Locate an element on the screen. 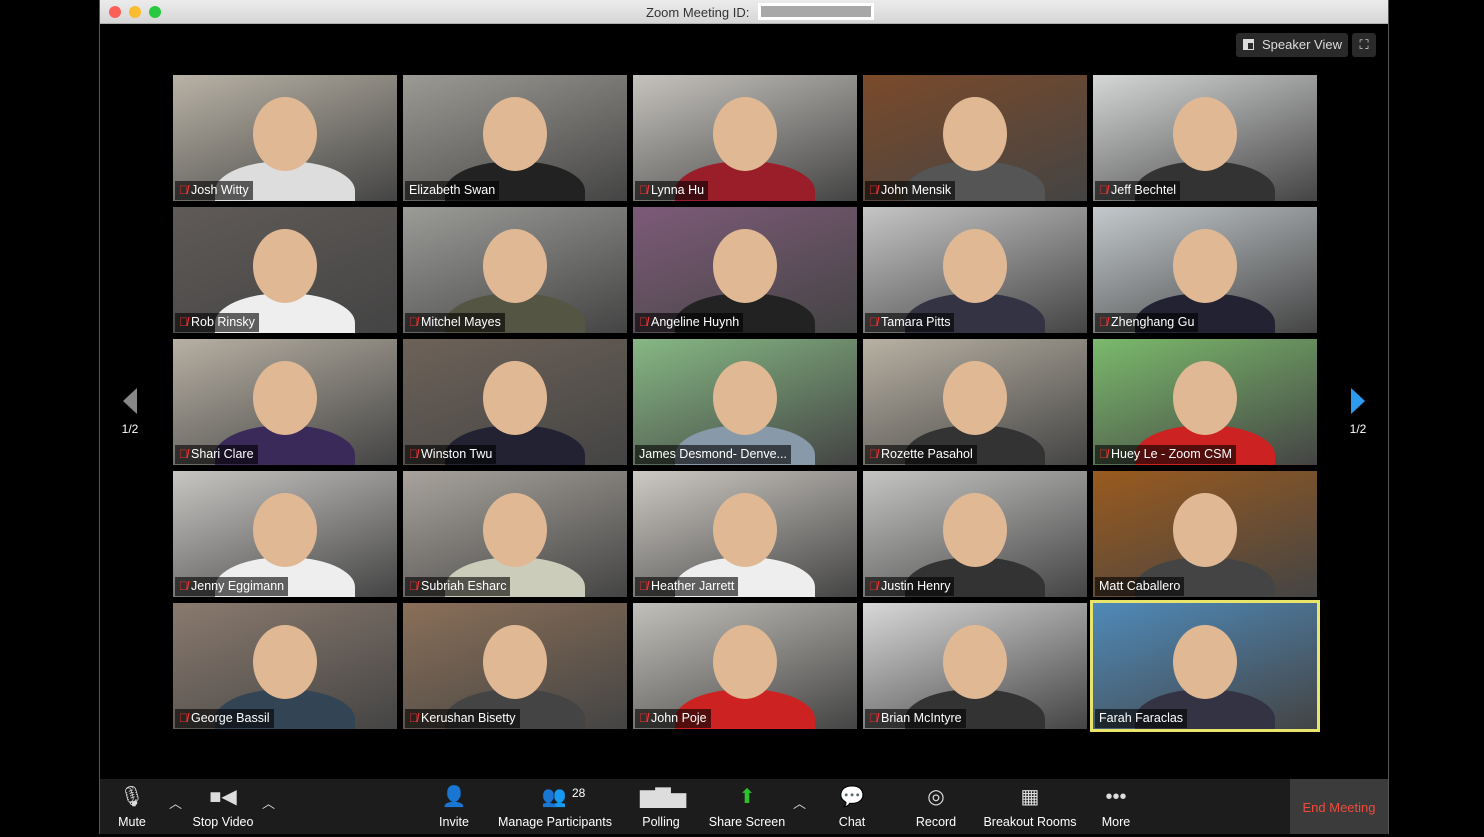  minimize-window-button is located at coordinates (135, 12).